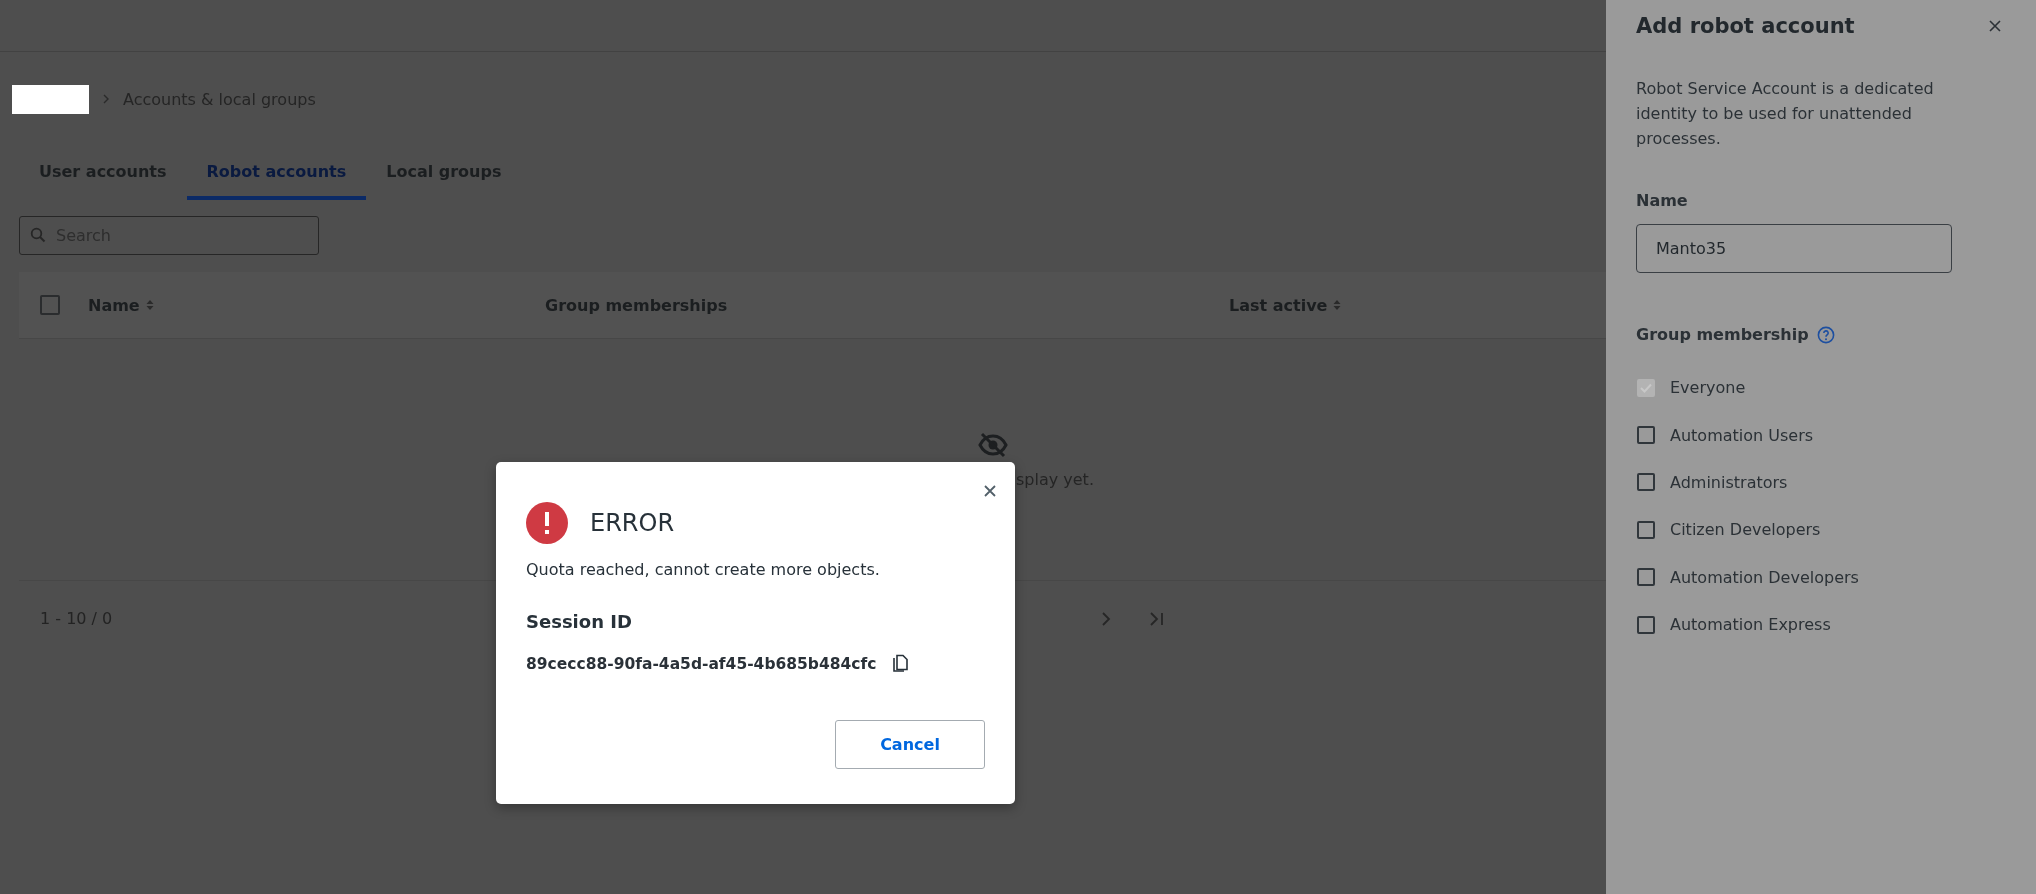 The height and width of the screenshot is (894, 2036). What do you see at coordinates (106, 99) in the screenshot?
I see `chevron-icon` at bounding box center [106, 99].